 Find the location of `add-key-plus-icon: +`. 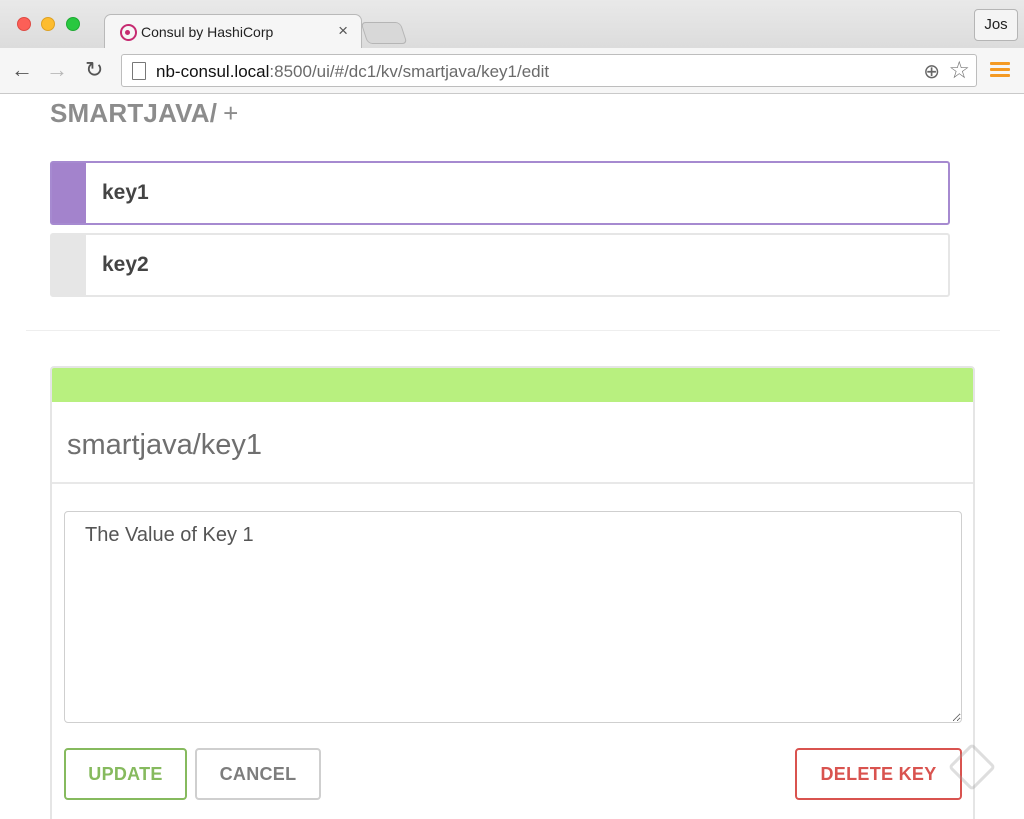

add-key-plus-icon: + is located at coordinates (230, 113).